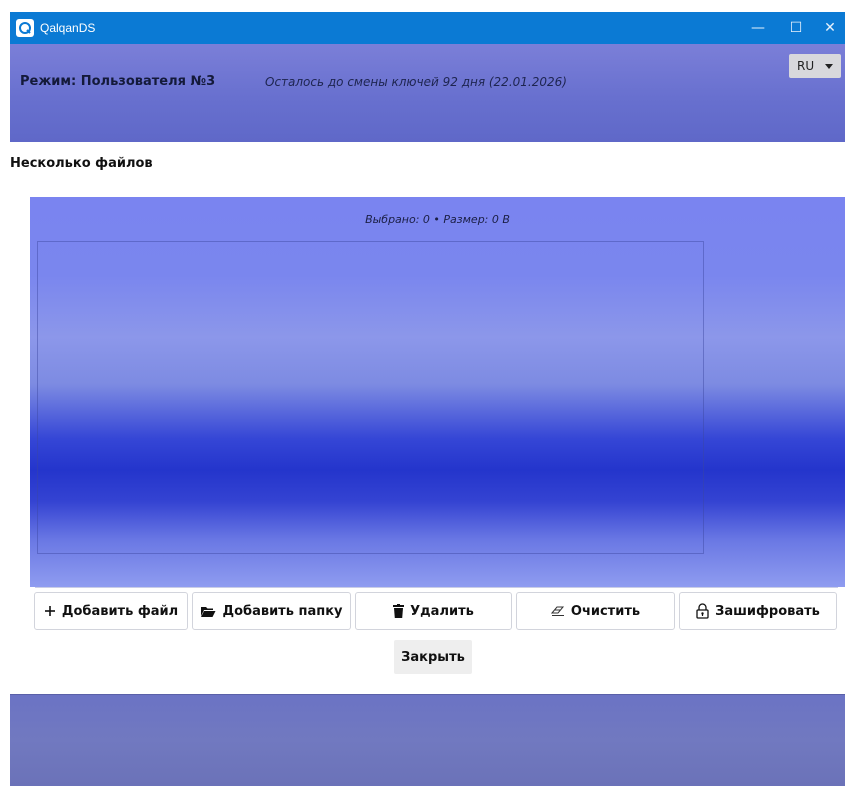 The height and width of the screenshot is (786, 845). I want to click on footer-band, so click(427, 740).